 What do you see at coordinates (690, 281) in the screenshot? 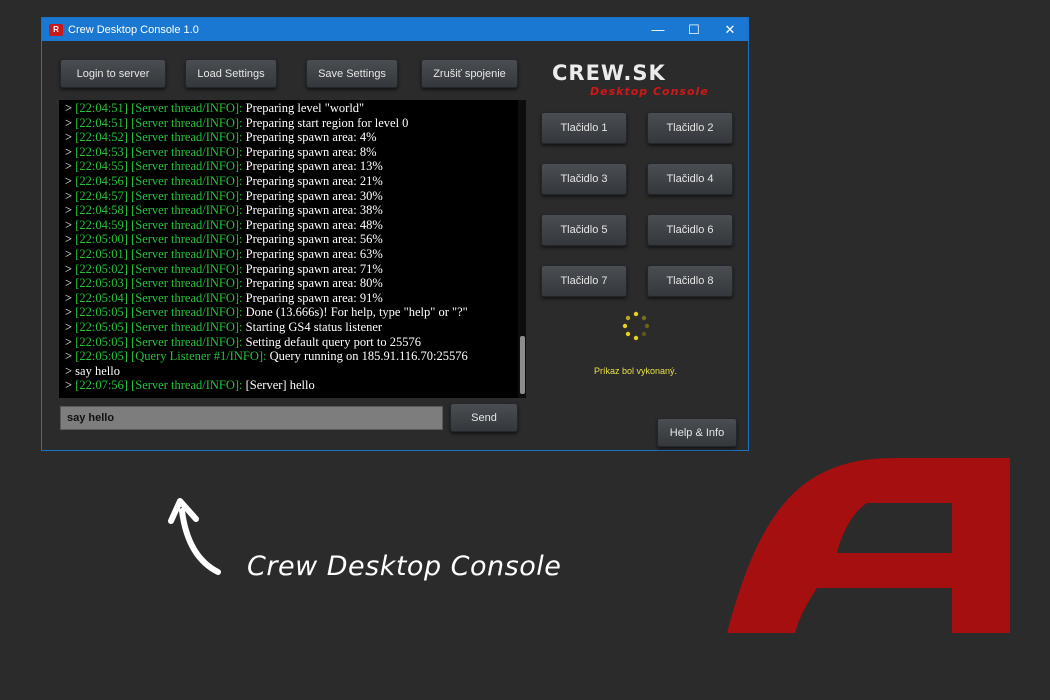
I see `quick-button-8: Tlačidlo 8` at bounding box center [690, 281].